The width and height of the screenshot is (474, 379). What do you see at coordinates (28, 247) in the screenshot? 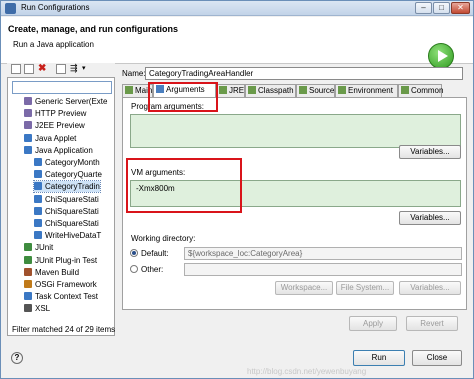
I see `junit-icon` at bounding box center [28, 247].